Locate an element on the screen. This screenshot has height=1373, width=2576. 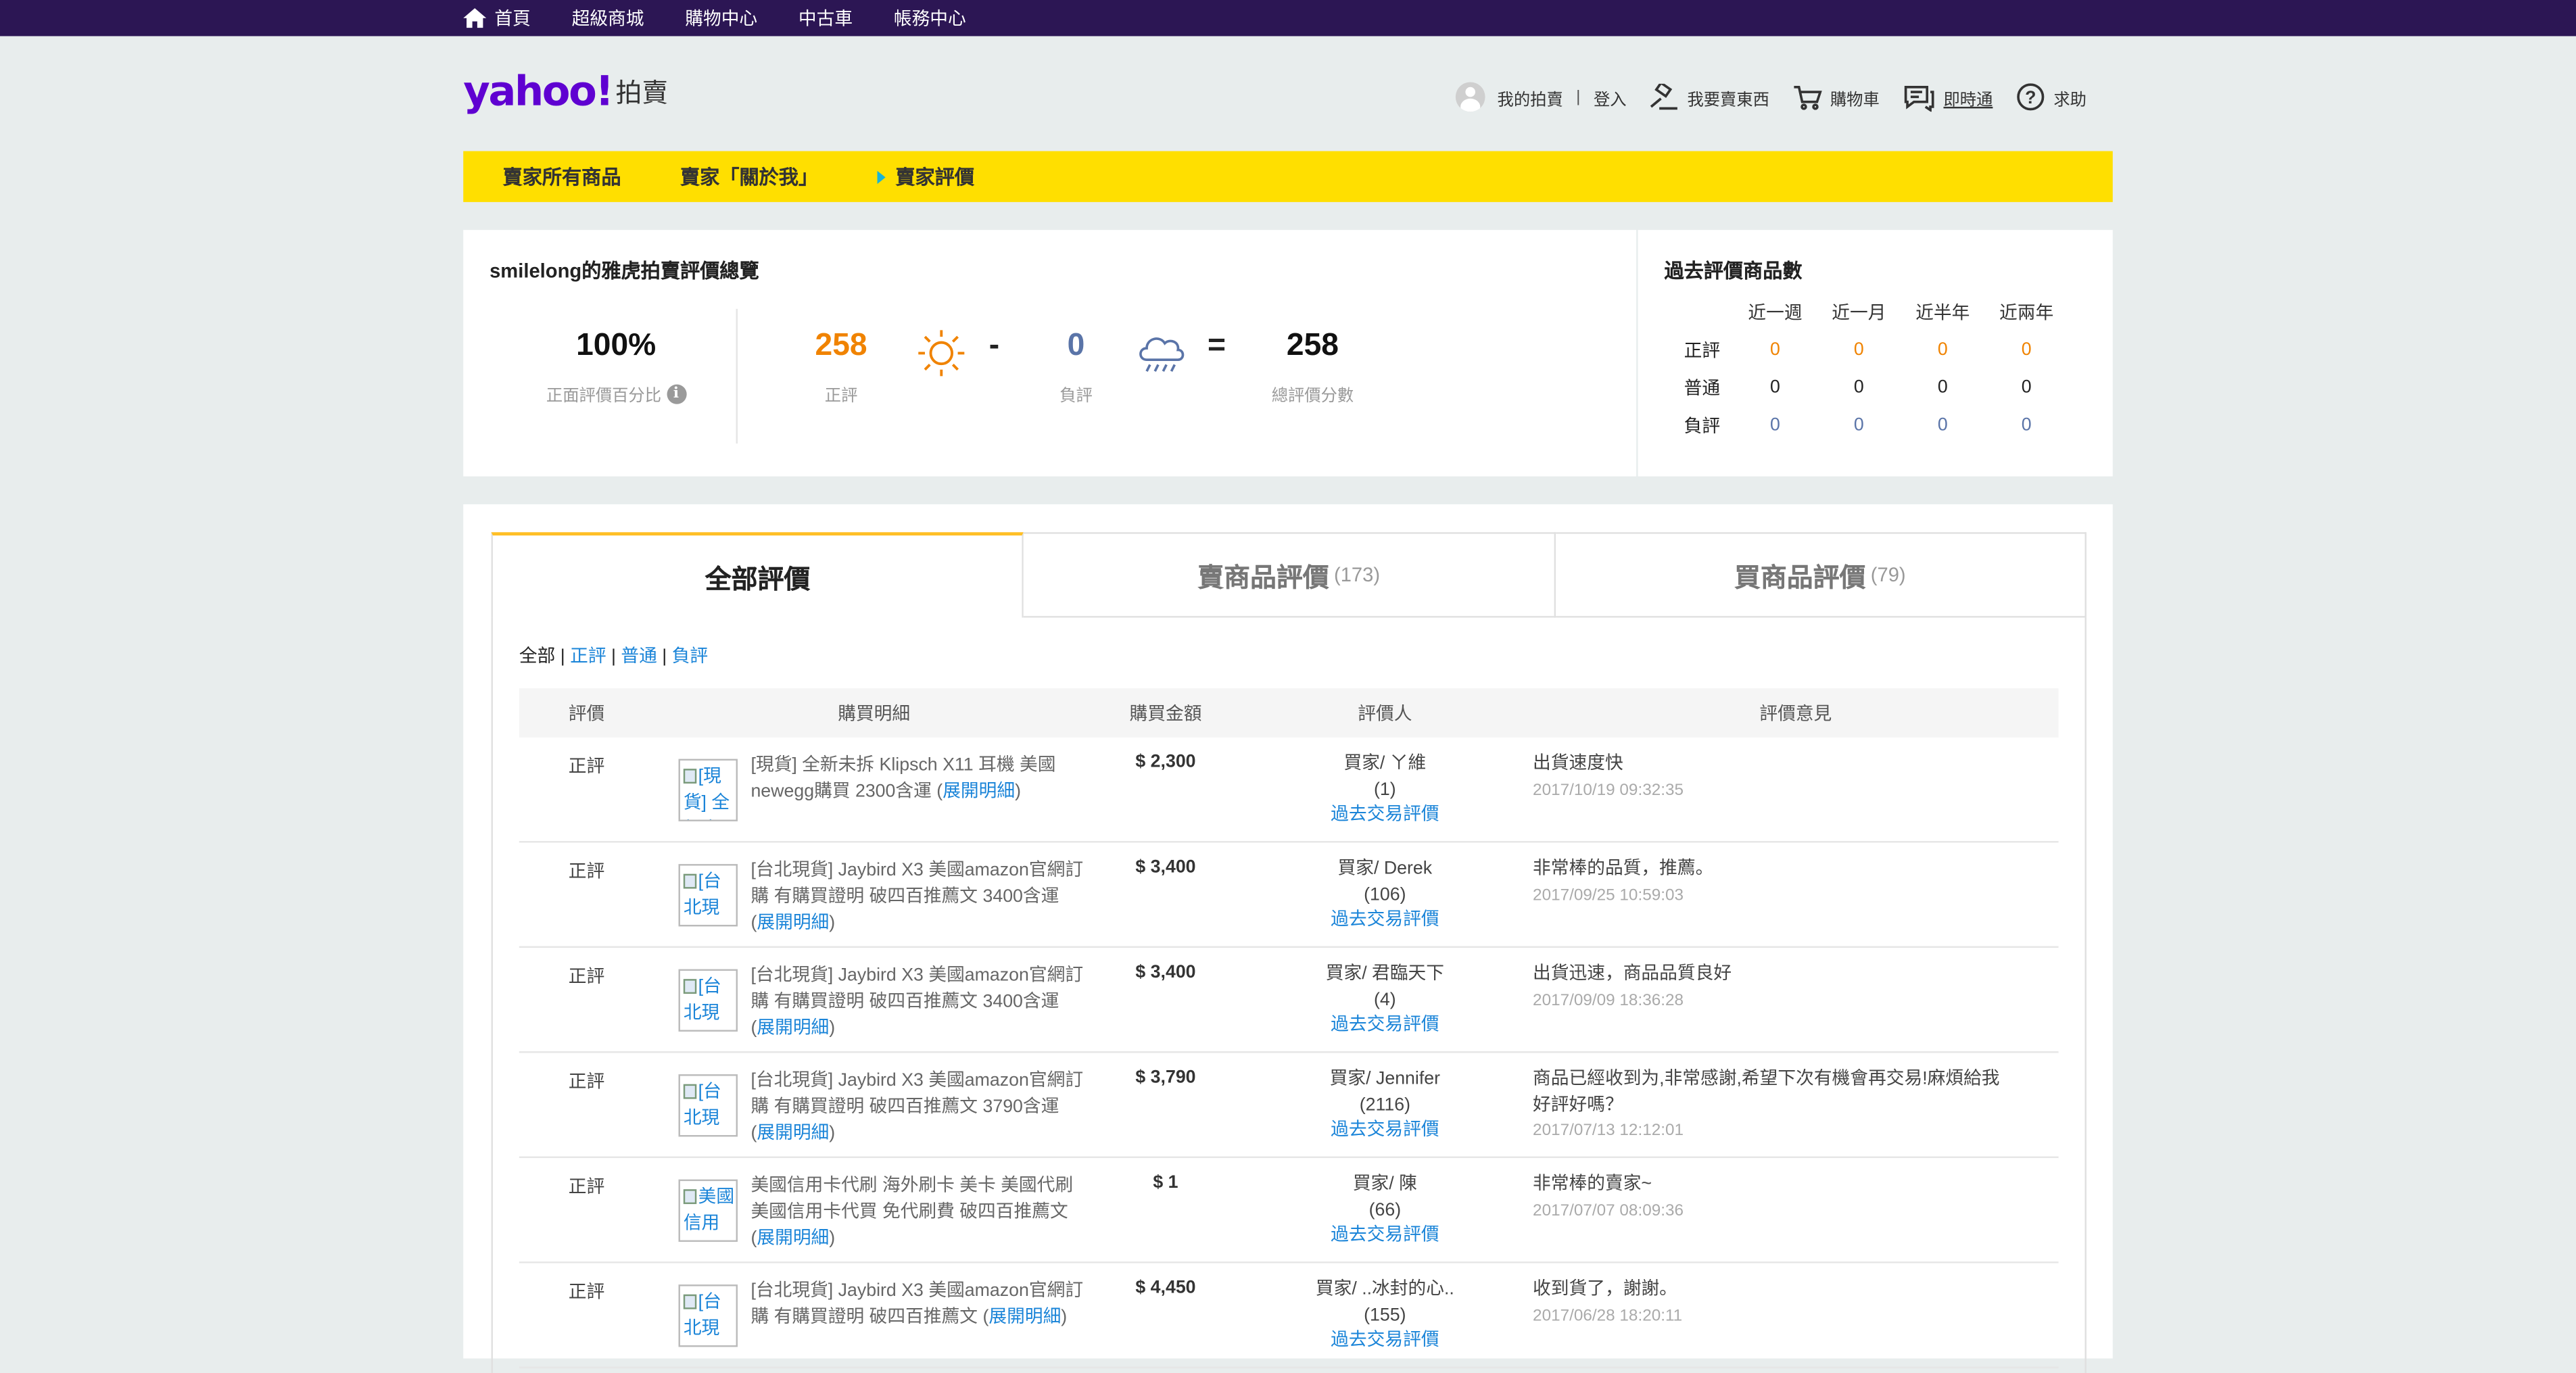
item-thumbnail: 美國信用 is located at coordinates (708, 1210).